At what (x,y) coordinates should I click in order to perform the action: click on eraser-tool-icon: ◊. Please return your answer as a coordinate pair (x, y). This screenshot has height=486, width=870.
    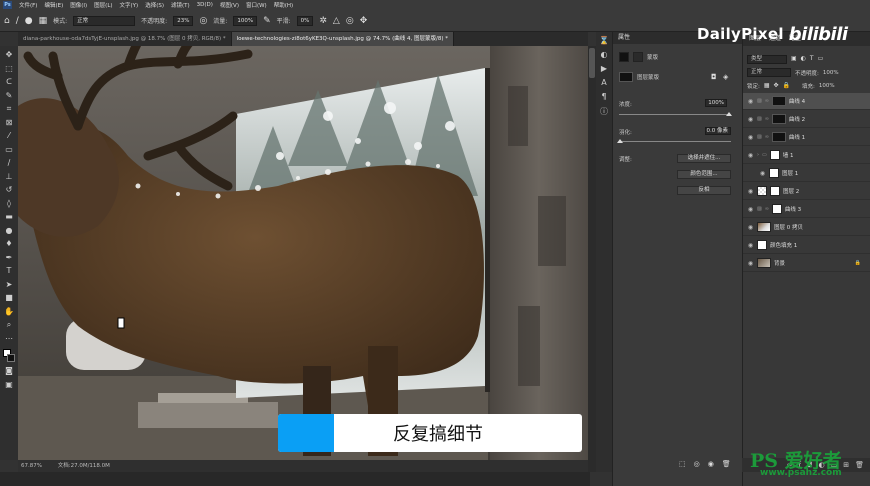
    Looking at the image, I should click on (9, 204).